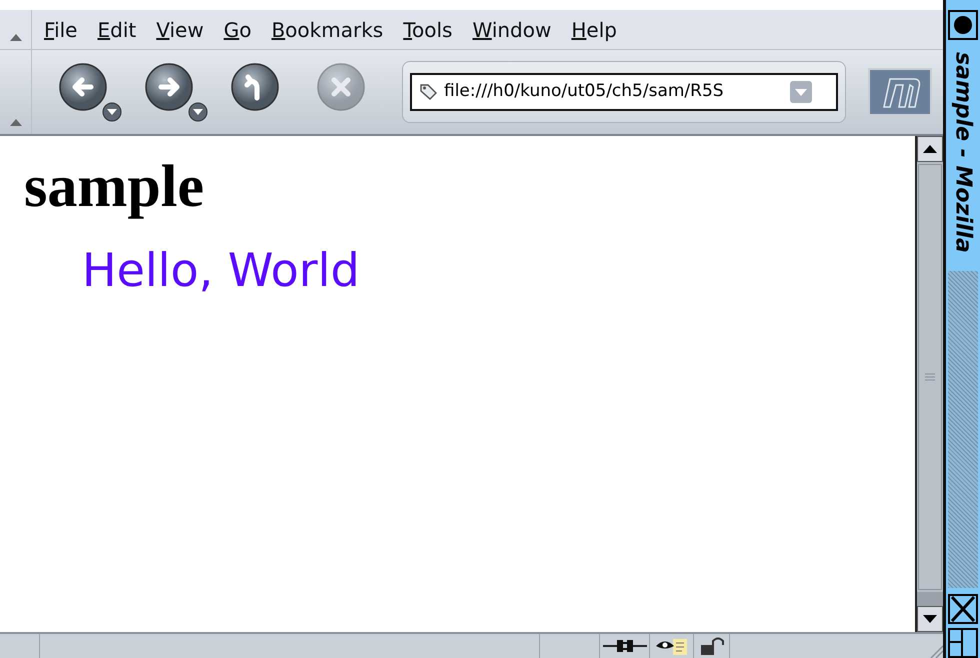 Image resolution: width=980 pixels, height=658 pixels. I want to click on down-arrow-icon, so click(930, 619).